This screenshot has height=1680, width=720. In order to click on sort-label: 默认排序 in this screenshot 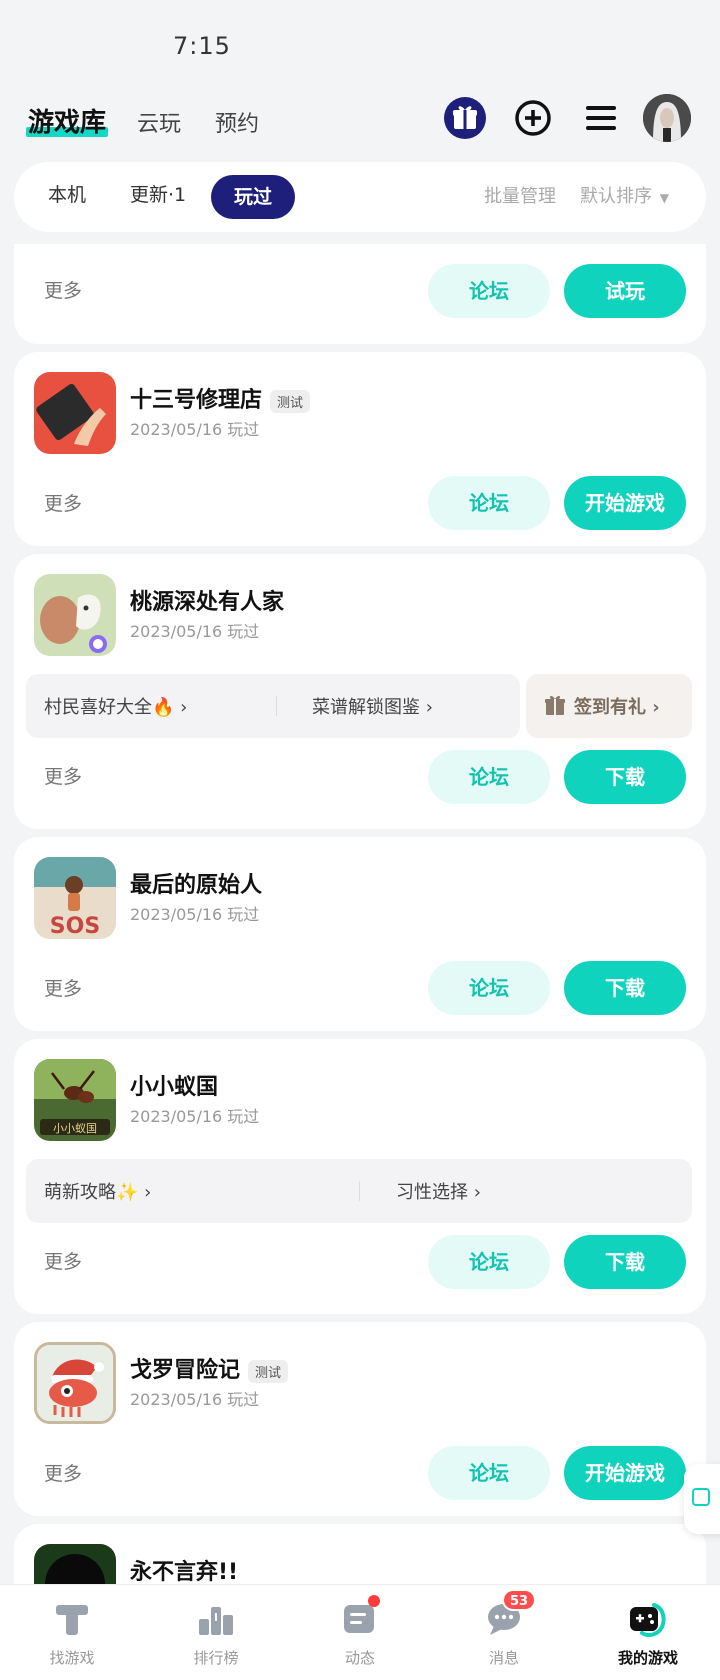, I will do `click(616, 196)`.